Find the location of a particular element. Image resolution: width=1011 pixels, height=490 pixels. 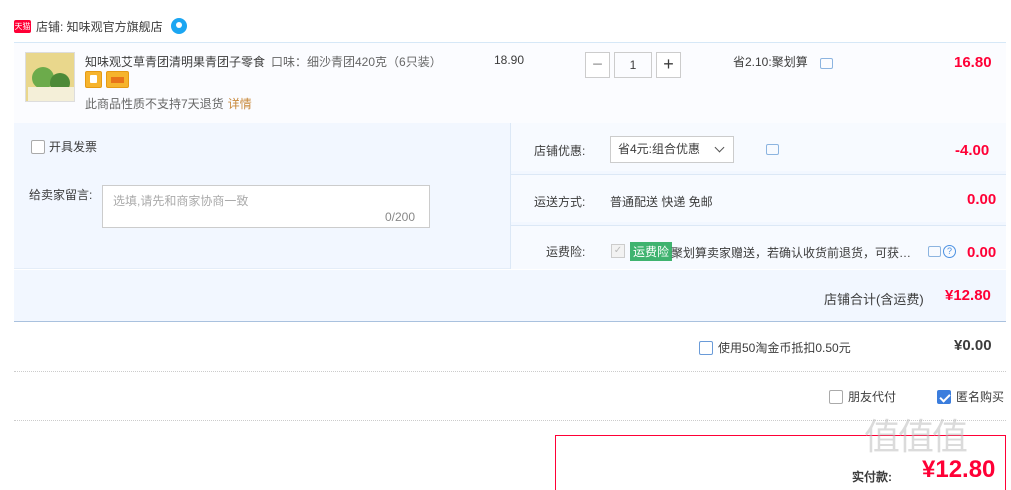

quantity-stepper: − 1 + is located at coordinates (633, 65).